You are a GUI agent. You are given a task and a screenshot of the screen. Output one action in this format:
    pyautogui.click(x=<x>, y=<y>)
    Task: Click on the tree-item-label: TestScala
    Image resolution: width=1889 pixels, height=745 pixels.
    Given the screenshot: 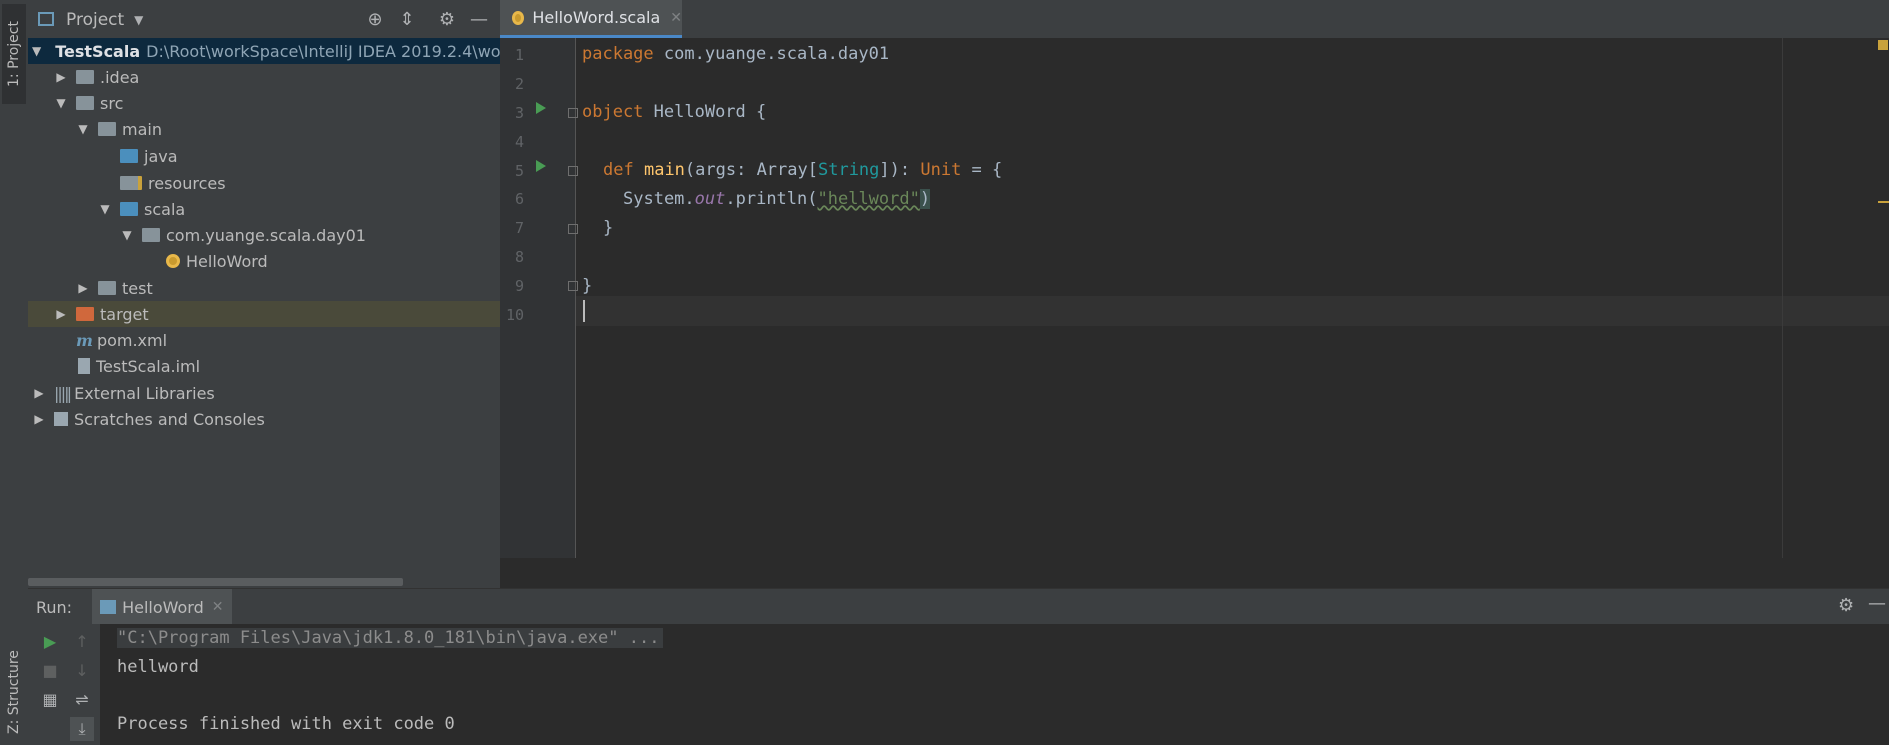 What is the action you would take?
    pyautogui.click(x=98, y=51)
    